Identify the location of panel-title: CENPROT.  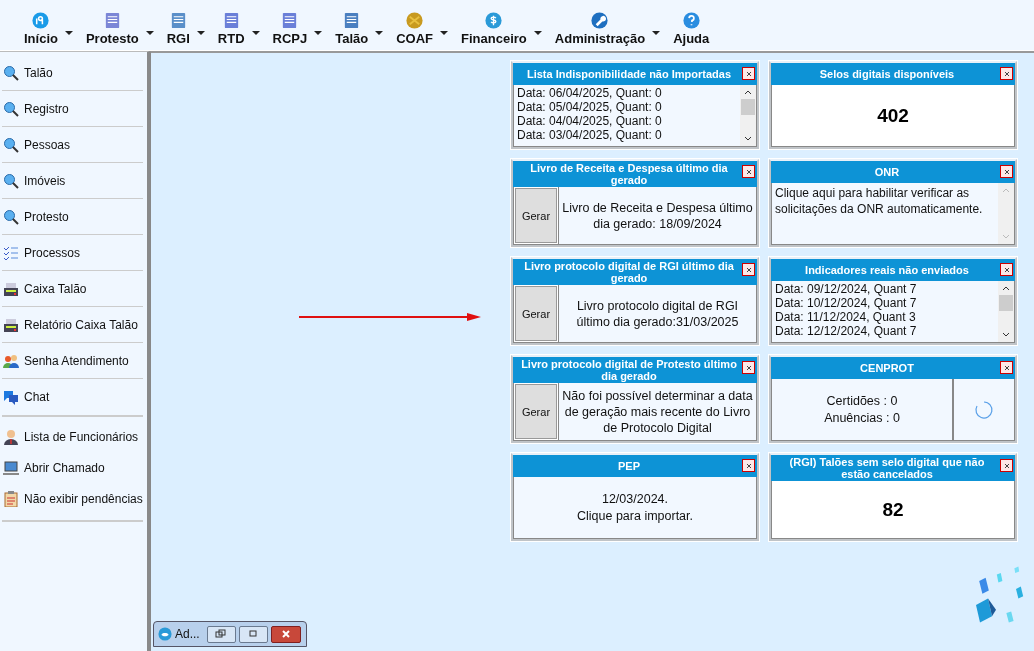
(887, 368).